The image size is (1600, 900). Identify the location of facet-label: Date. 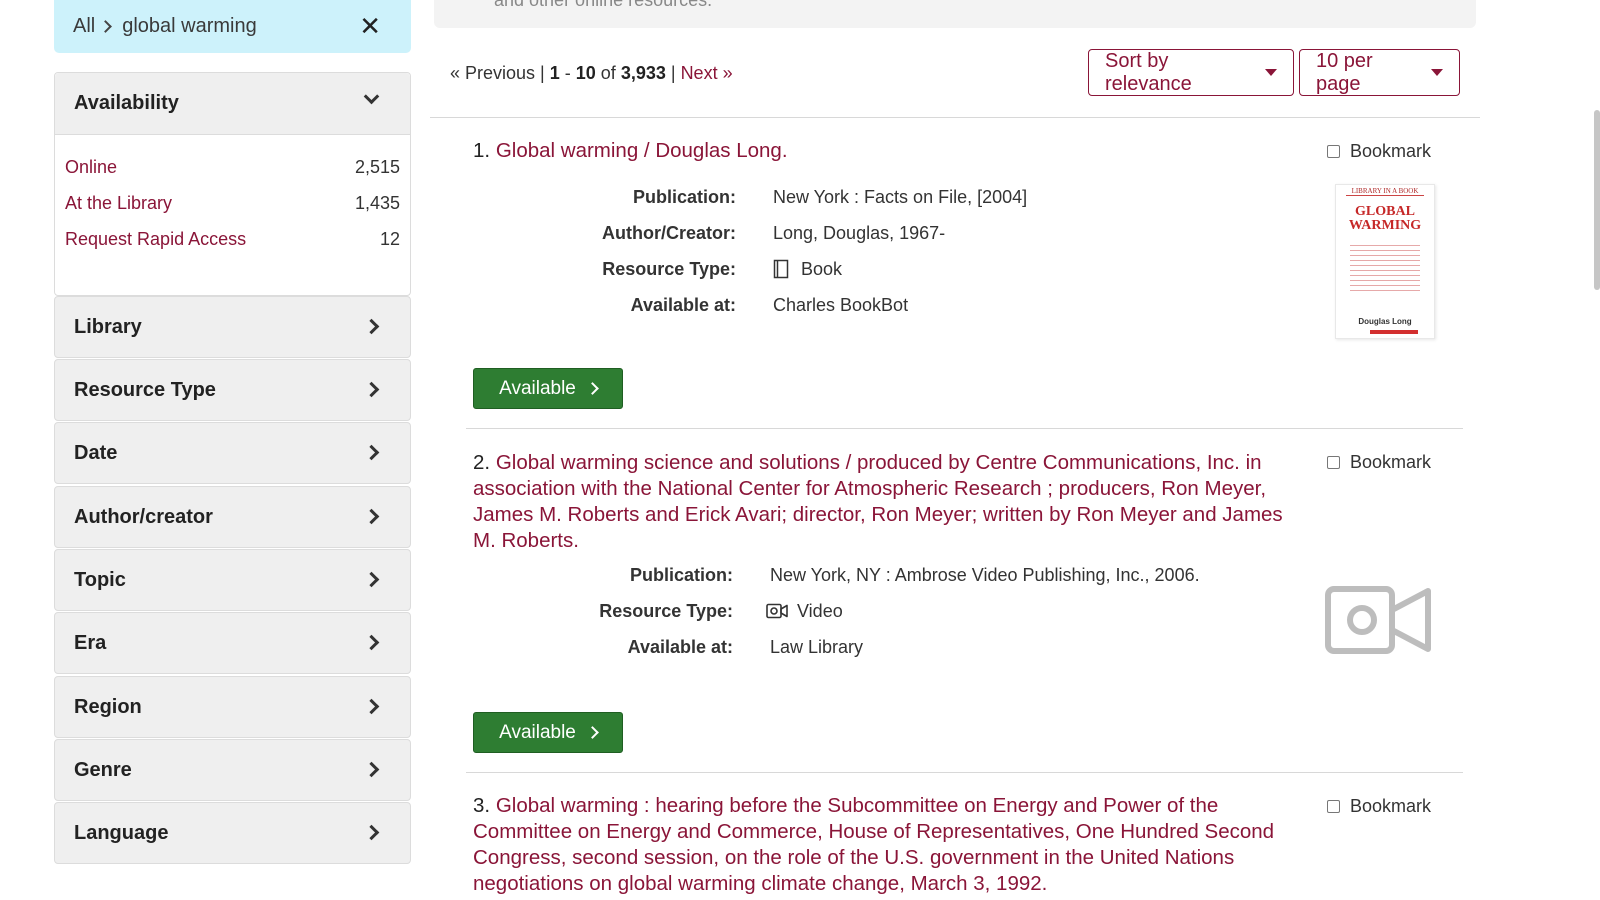
(96, 452).